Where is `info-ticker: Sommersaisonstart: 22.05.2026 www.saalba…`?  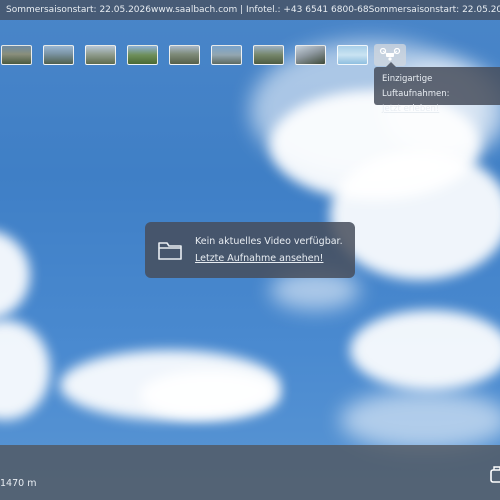
info-ticker: Sommersaisonstart: 22.05.2026 www.saalba… is located at coordinates (250, 10).